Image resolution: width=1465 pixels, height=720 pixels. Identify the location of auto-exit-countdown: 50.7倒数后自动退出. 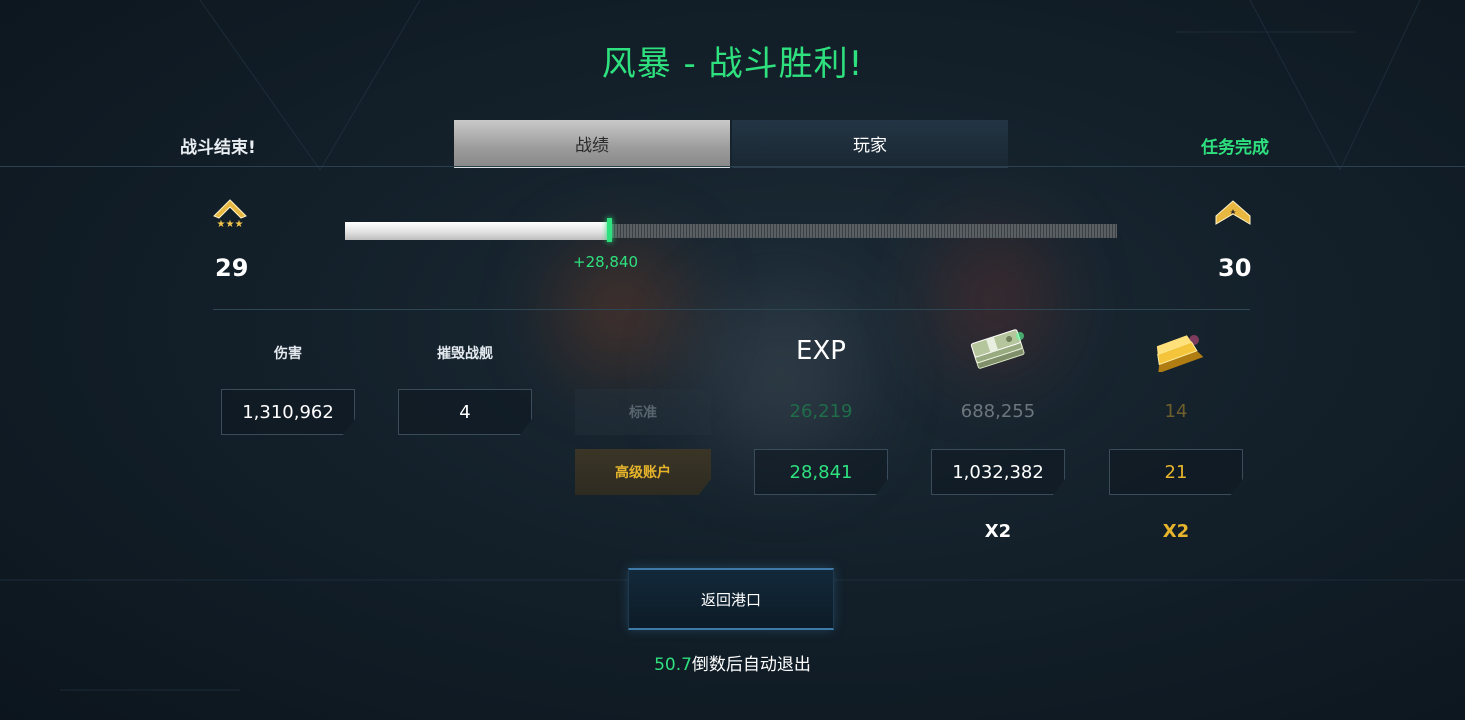
(732, 662).